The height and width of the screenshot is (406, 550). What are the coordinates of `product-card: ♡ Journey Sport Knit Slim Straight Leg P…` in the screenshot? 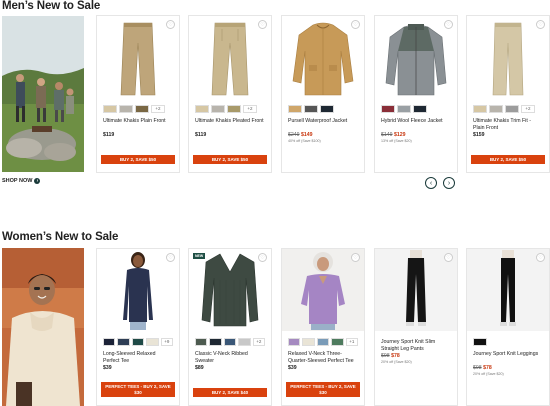 It's located at (416, 327).